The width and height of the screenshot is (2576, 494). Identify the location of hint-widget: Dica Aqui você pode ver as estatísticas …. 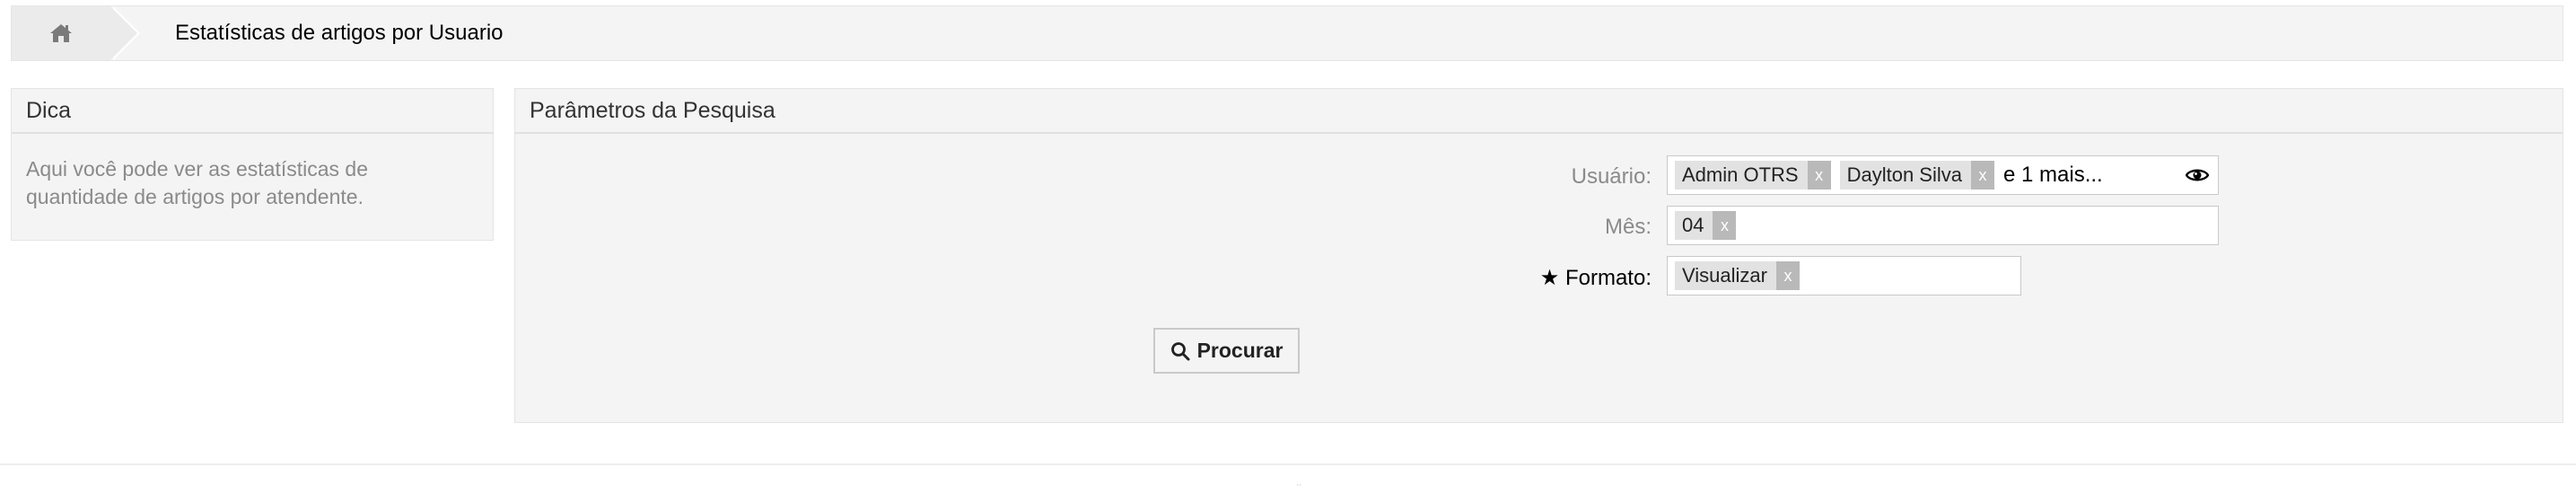
(252, 164).